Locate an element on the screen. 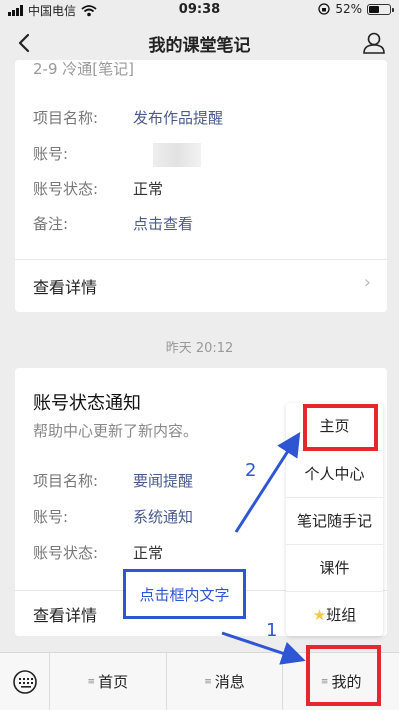 This screenshot has height=710, width=399. row-value-link: 点击查看 is located at coordinates (163, 223).